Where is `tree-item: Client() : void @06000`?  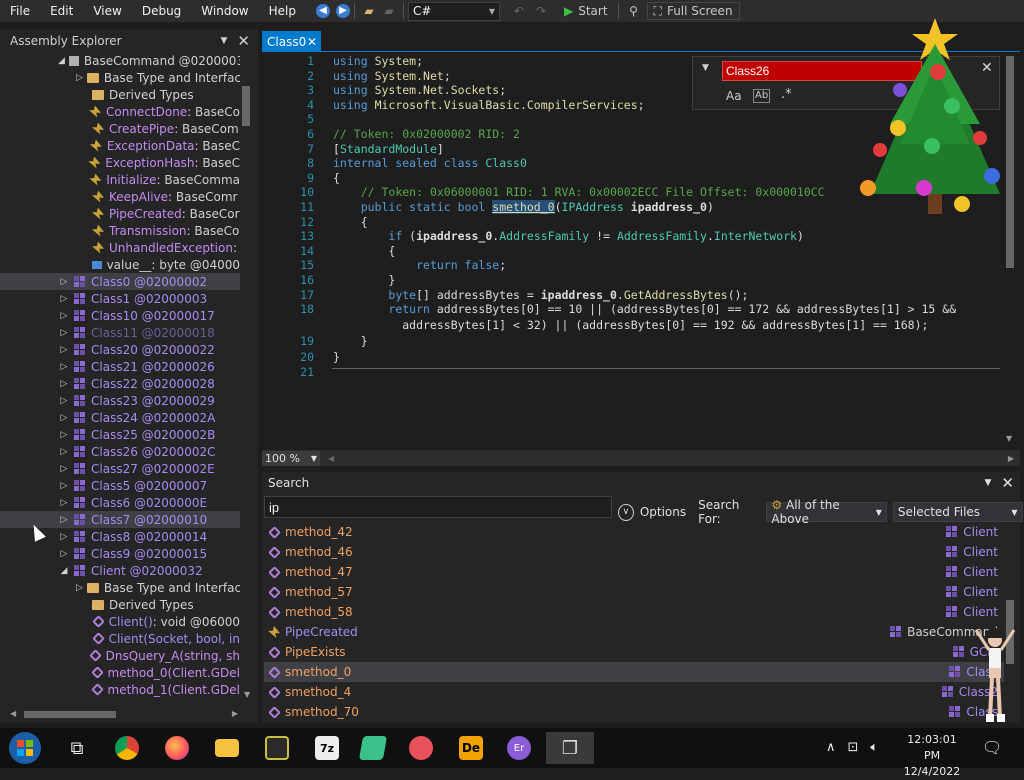 tree-item: Client() : void @06000 is located at coordinates (120, 621).